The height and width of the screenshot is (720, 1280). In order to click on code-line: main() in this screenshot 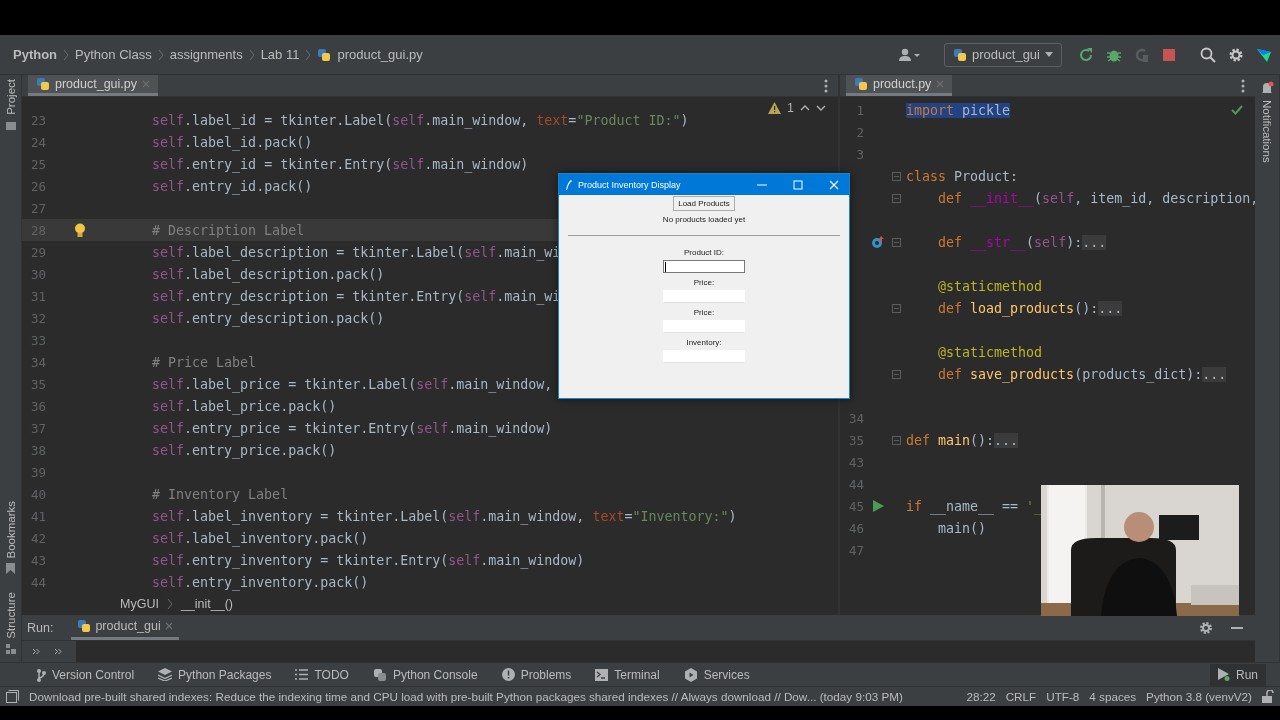, I will do `click(962, 528)`.